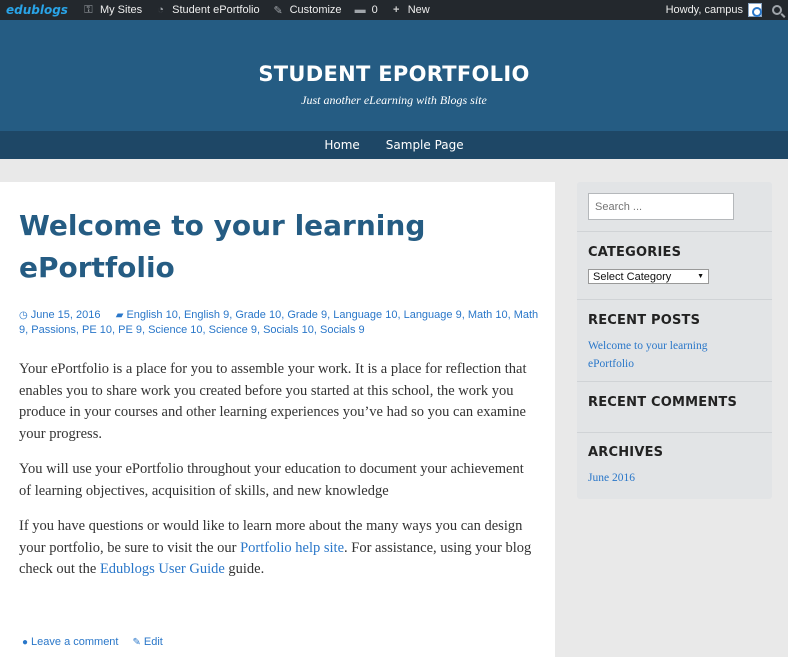  What do you see at coordinates (394, 100) in the screenshot?
I see `site-description: Just another eLearning with Blogs site` at bounding box center [394, 100].